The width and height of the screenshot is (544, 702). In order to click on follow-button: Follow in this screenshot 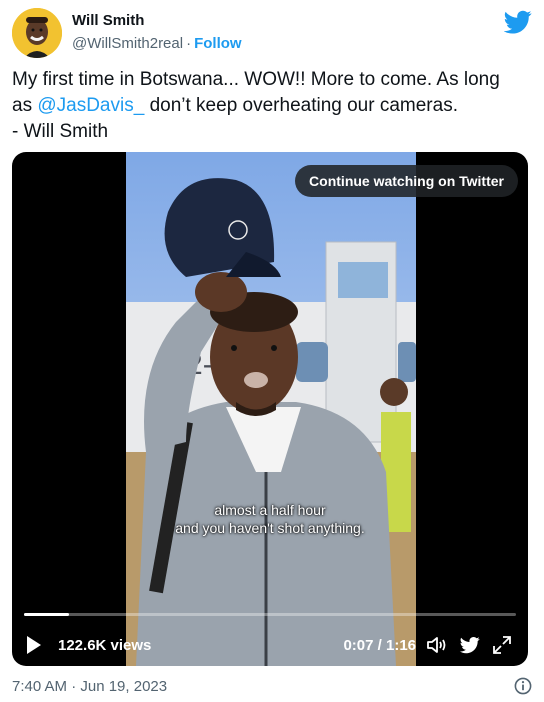, I will do `click(218, 43)`.